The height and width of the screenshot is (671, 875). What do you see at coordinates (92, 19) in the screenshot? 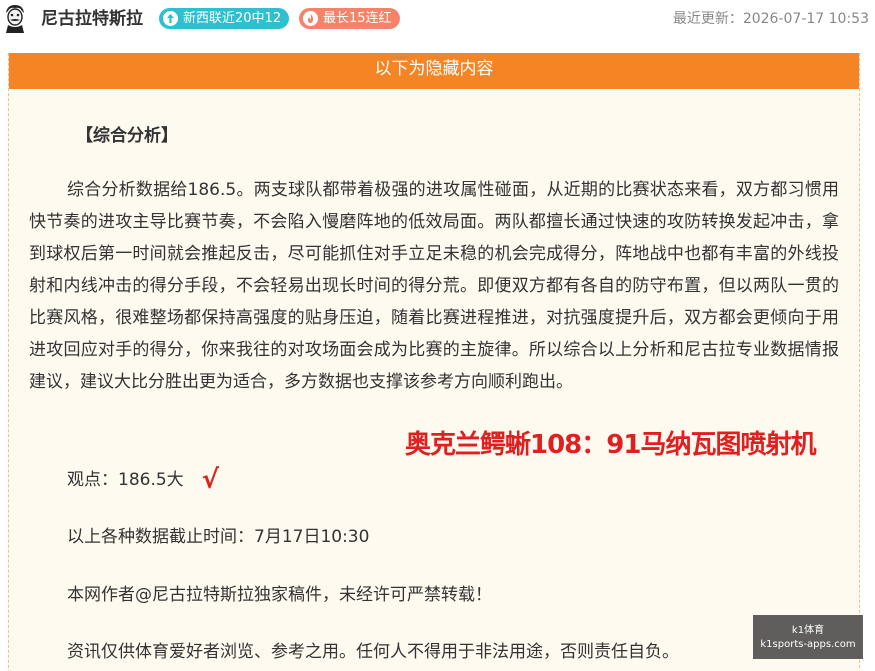
I see `author-name: 尼古拉特斯拉` at bounding box center [92, 19].